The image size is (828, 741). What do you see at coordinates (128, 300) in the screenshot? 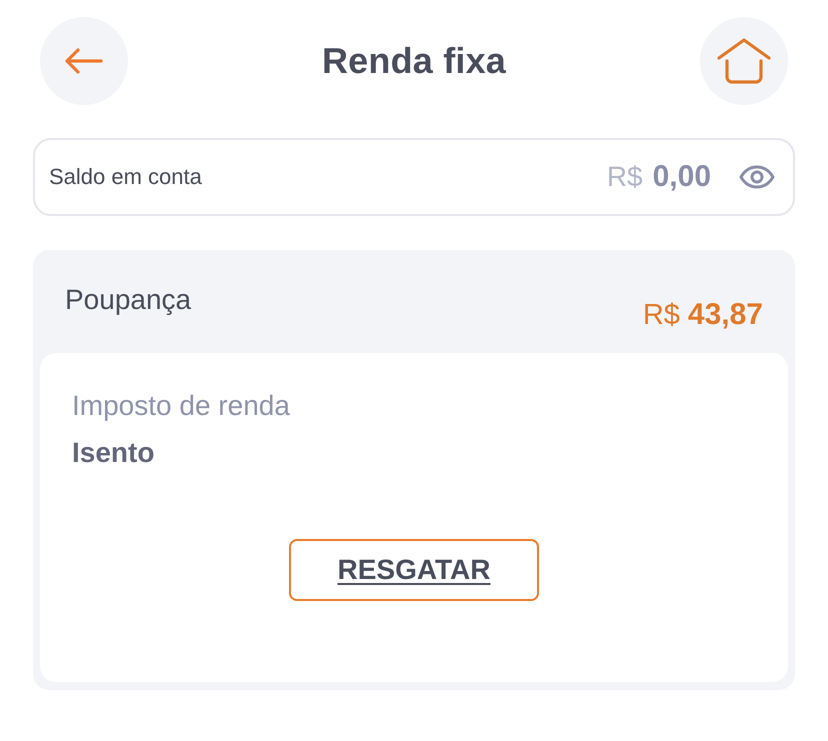
I see `product-name: Poupança` at bounding box center [128, 300].